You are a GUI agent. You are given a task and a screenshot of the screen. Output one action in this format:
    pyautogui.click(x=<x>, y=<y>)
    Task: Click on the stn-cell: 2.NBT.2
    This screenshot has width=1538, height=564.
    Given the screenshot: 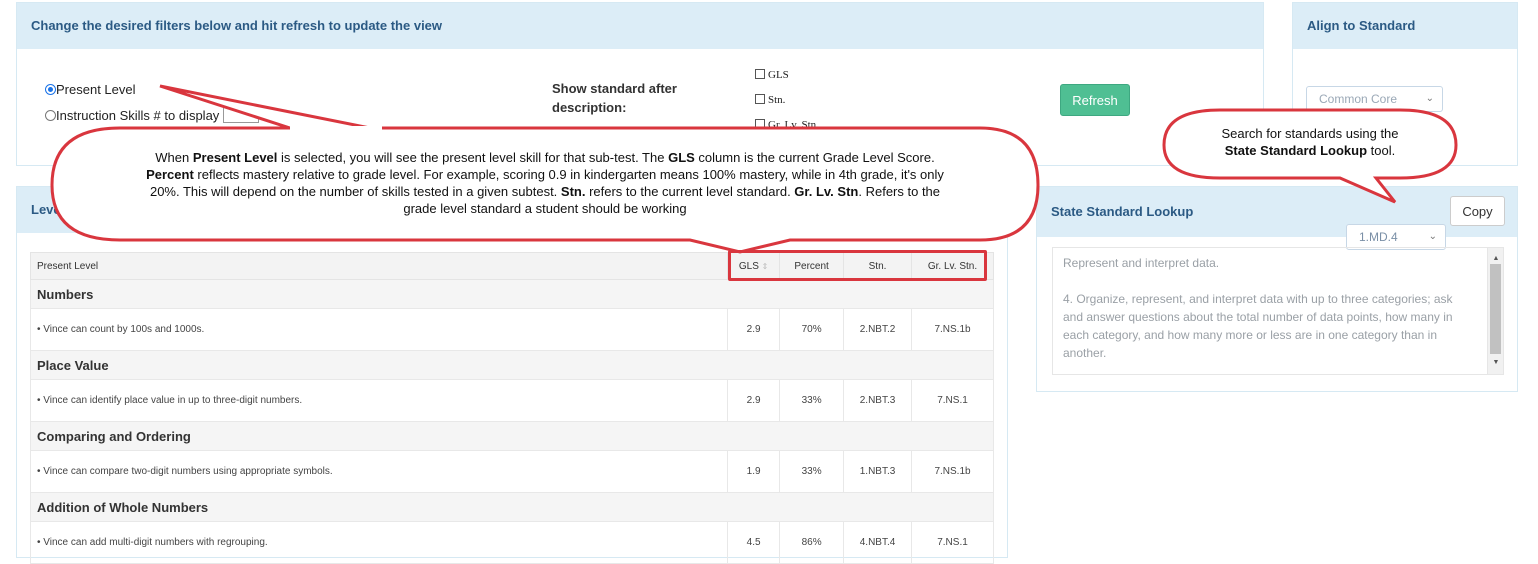 What is the action you would take?
    pyautogui.click(x=878, y=329)
    